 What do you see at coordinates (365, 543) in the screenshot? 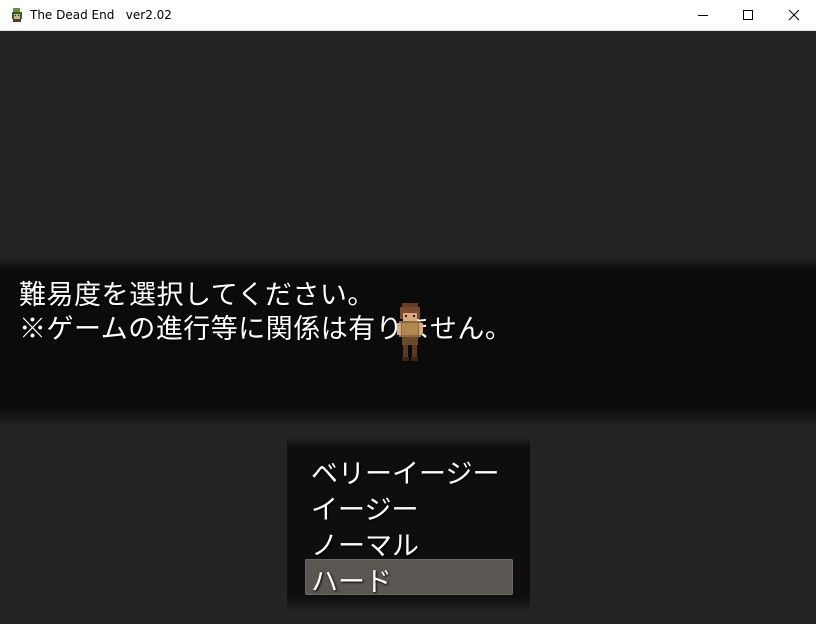
I see `choice-normal: ノーマル` at bounding box center [365, 543].